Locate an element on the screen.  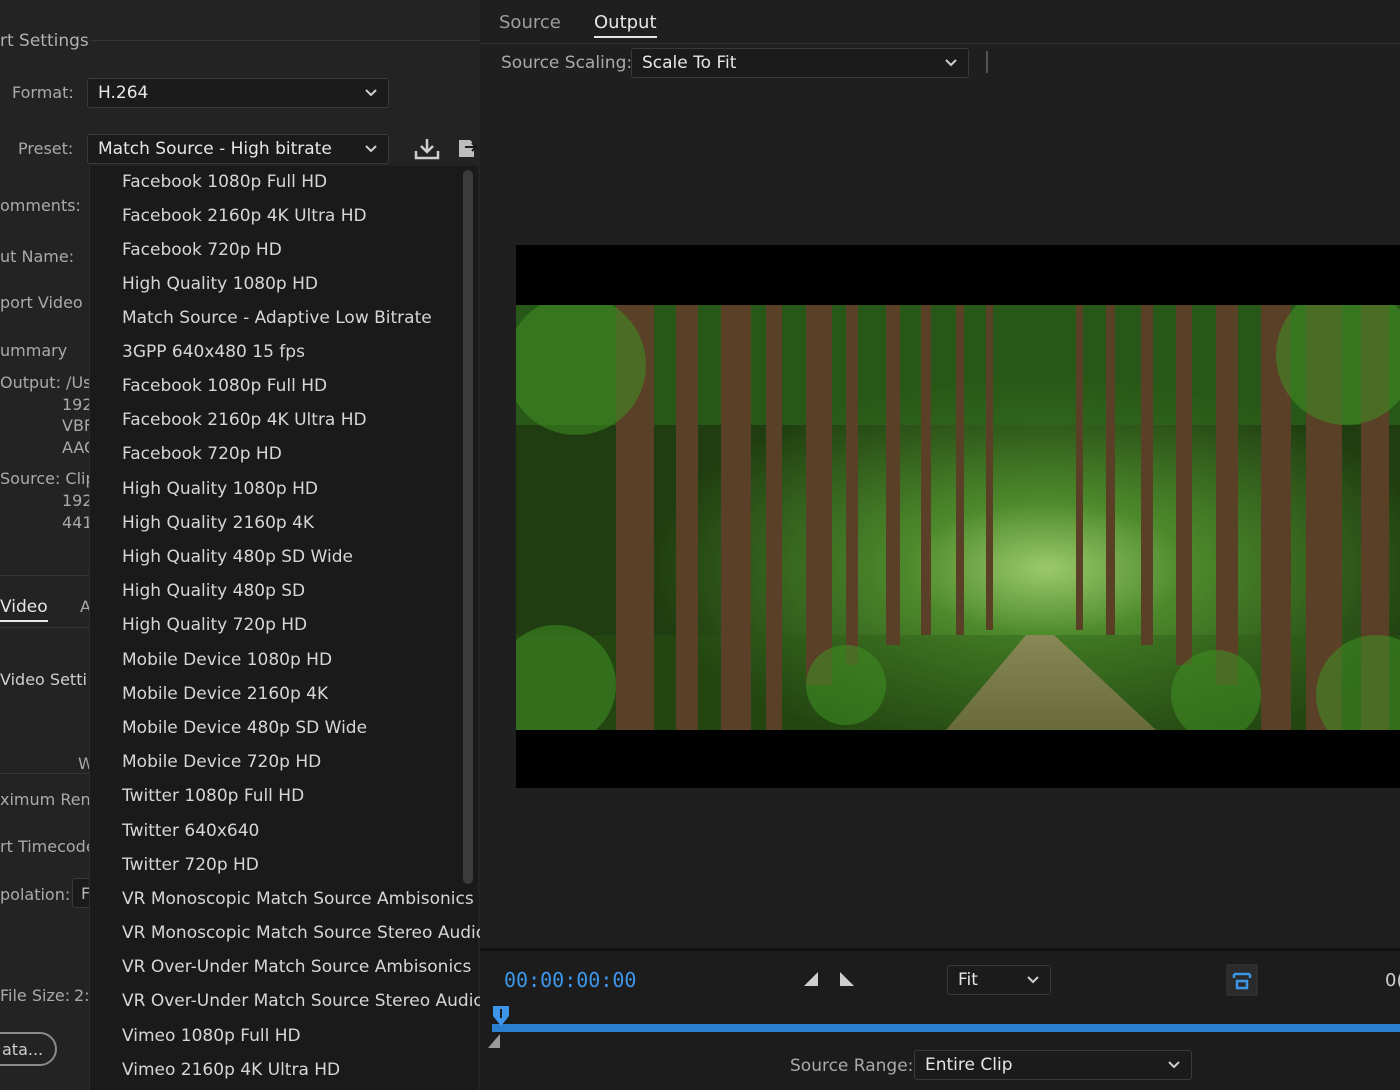
preset-label: Preset: is located at coordinates (46, 148).